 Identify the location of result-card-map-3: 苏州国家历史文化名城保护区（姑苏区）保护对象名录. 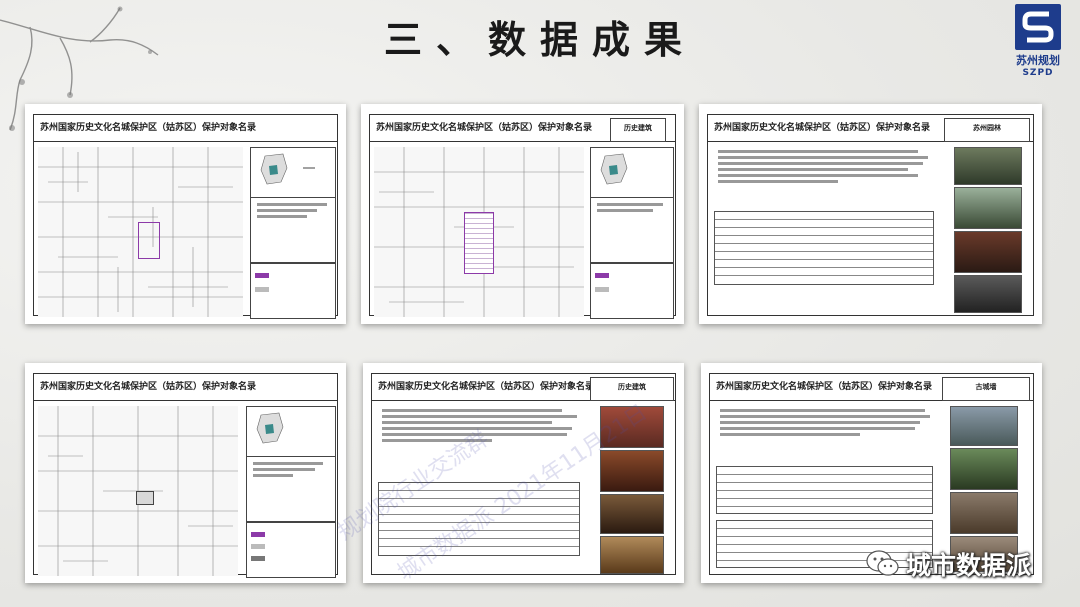
(185, 473).